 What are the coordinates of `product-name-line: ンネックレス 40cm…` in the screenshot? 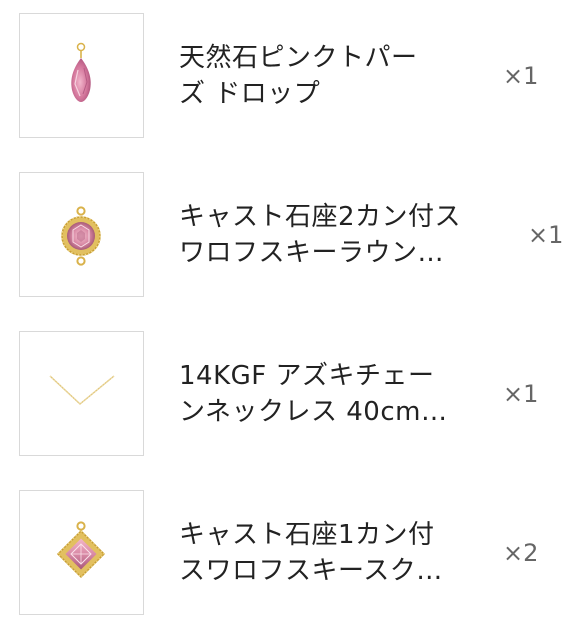 It's located at (313, 412).